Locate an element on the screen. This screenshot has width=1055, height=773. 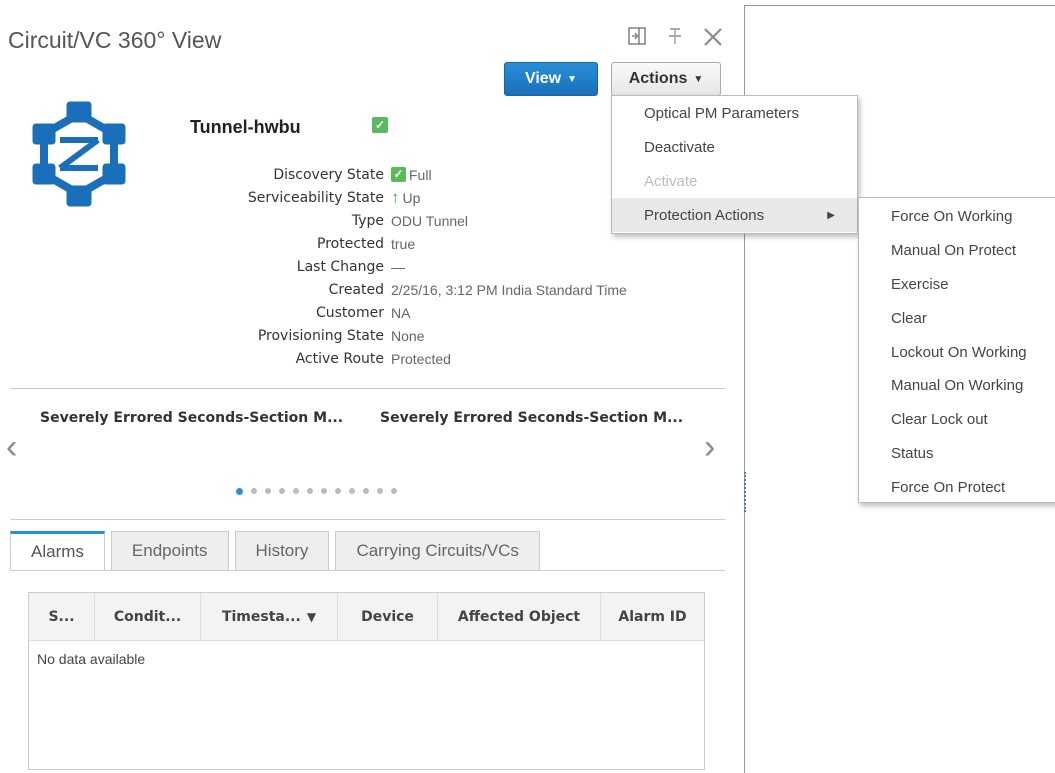
property-value: ODU Tunnel is located at coordinates (430, 220).